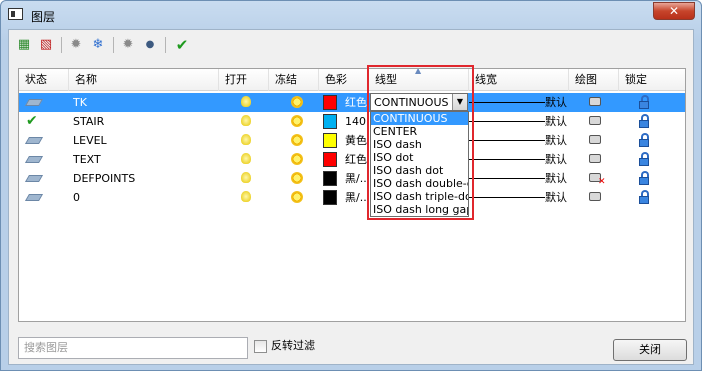  I want to click on layer-name: 0, so click(143, 197).